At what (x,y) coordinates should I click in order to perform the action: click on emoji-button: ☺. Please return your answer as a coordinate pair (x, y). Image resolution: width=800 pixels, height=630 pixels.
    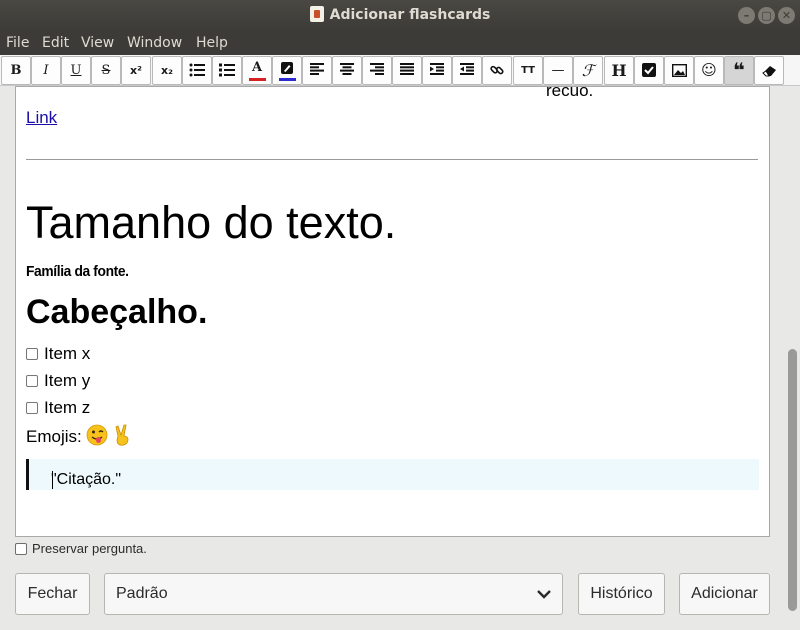
    Looking at the image, I should click on (709, 70).